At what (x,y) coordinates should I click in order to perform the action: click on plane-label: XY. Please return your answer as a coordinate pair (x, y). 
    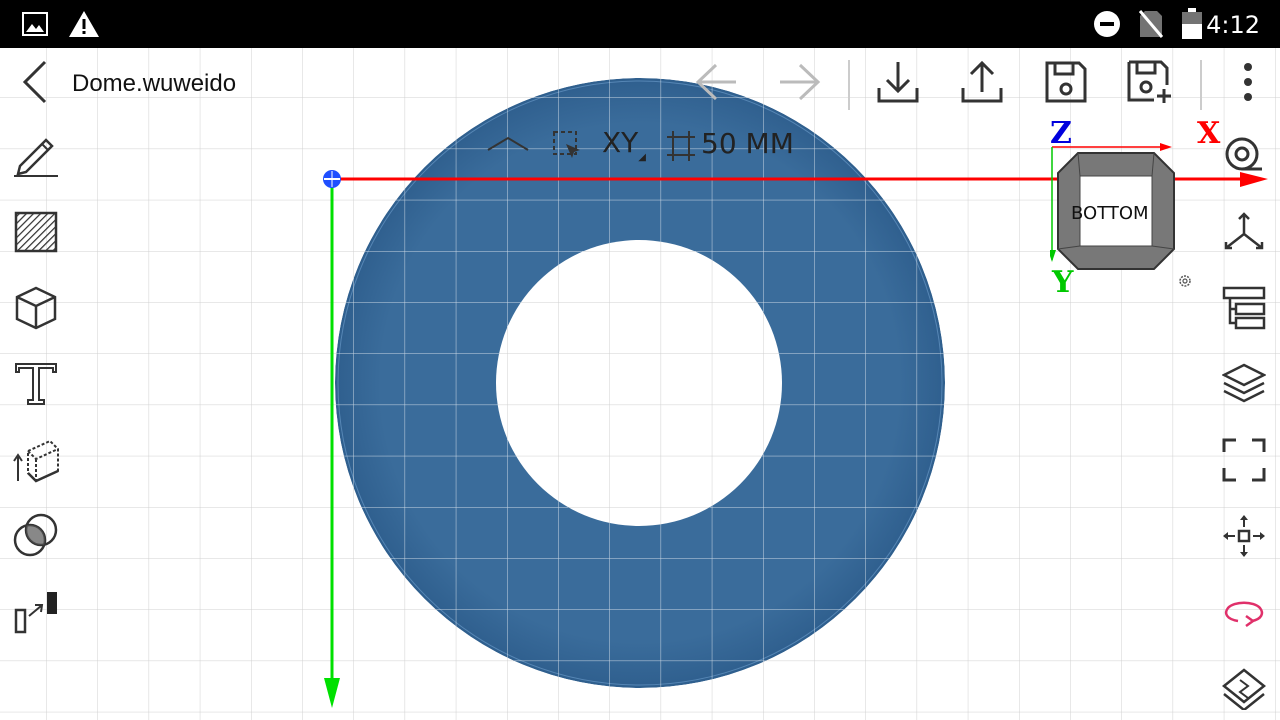
    Looking at the image, I should click on (620, 142).